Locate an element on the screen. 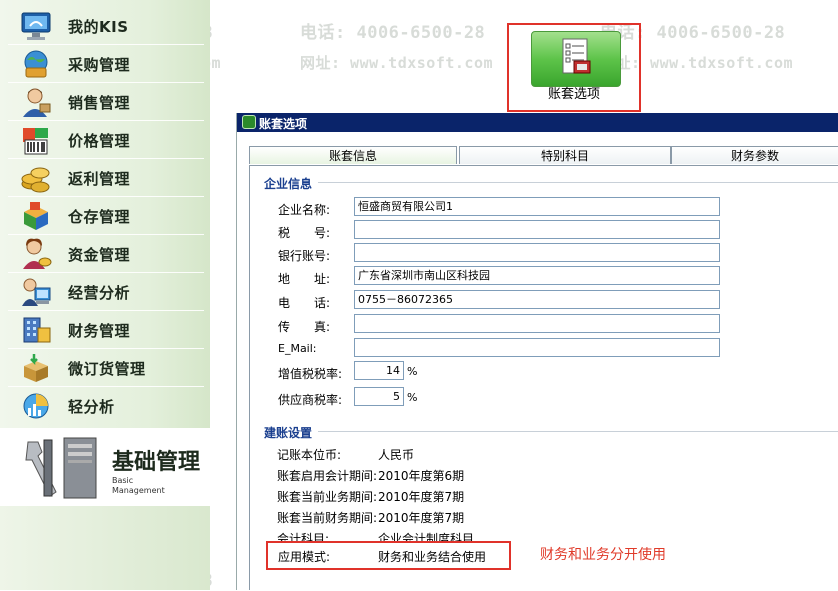 This screenshot has width=838, height=591. active-section-subtitle: Basic Management is located at coordinates (138, 486).